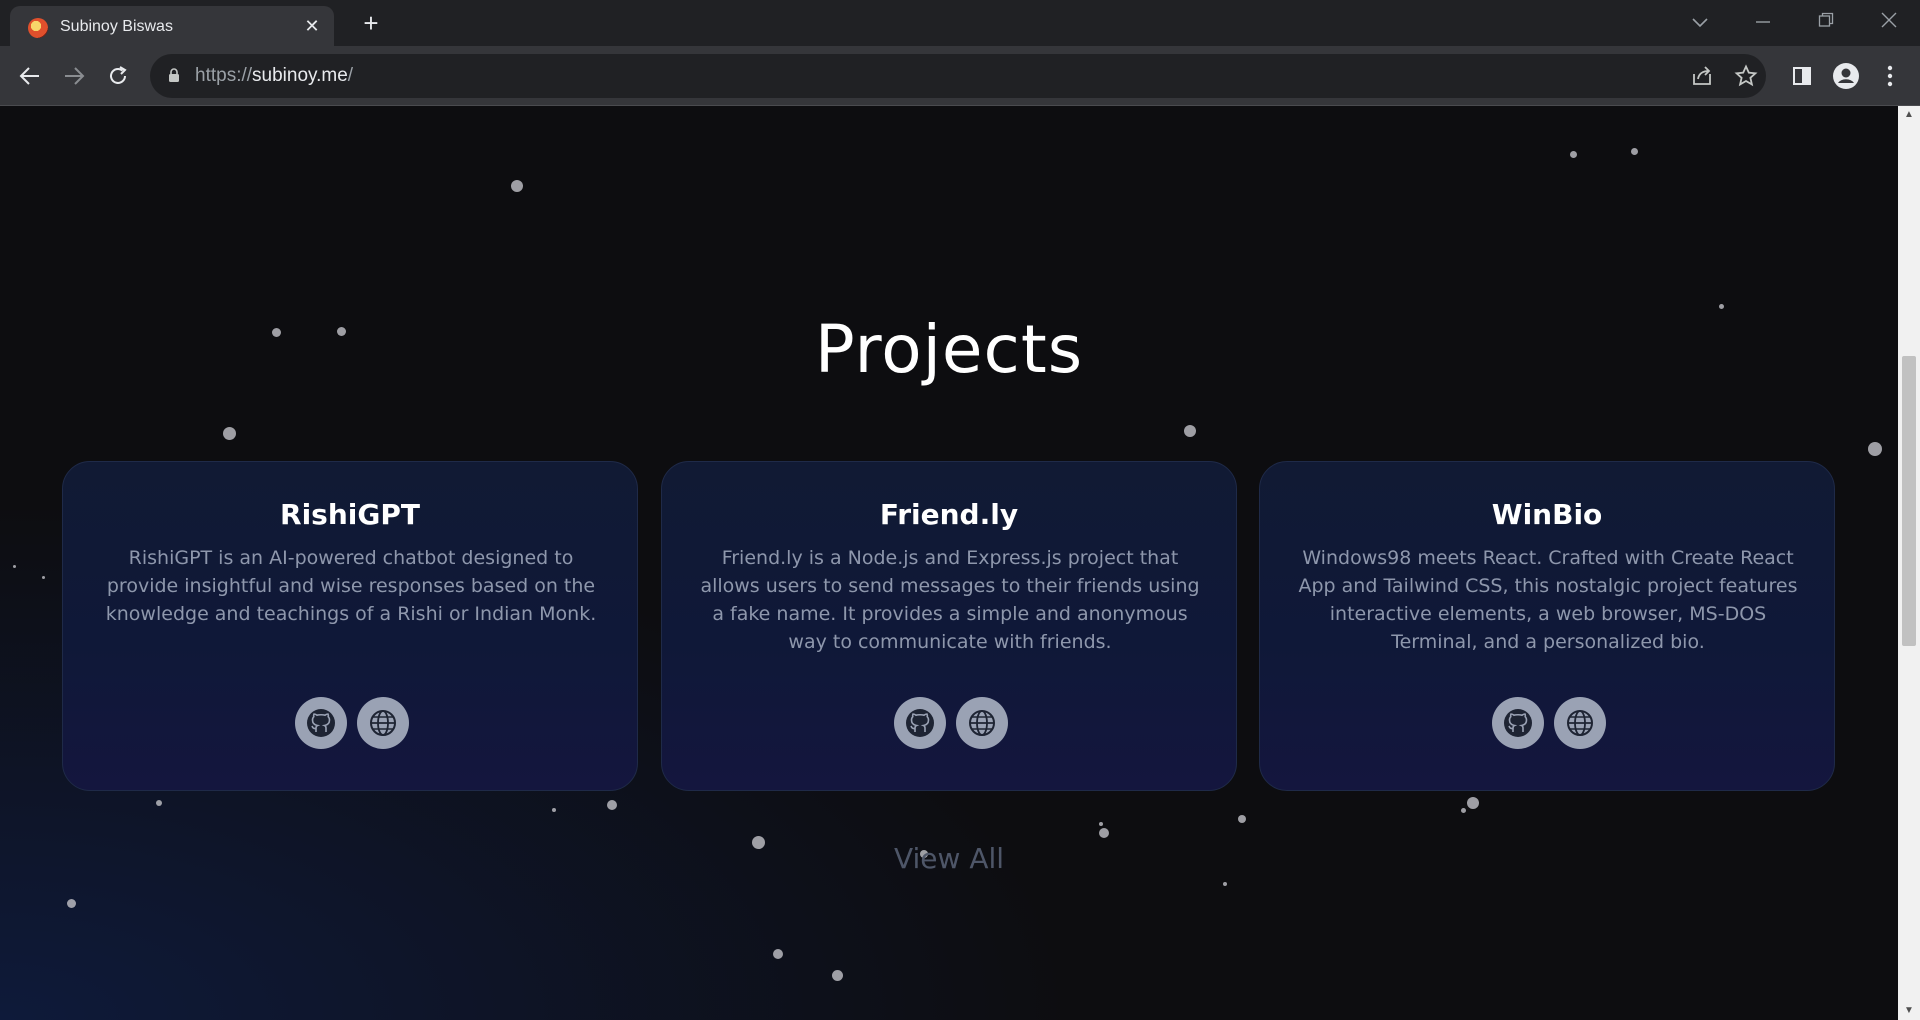 The width and height of the screenshot is (1920, 1020). Describe the element at coordinates (1890, 76) in the screenshot. I see `more-menu-icon` at that location.